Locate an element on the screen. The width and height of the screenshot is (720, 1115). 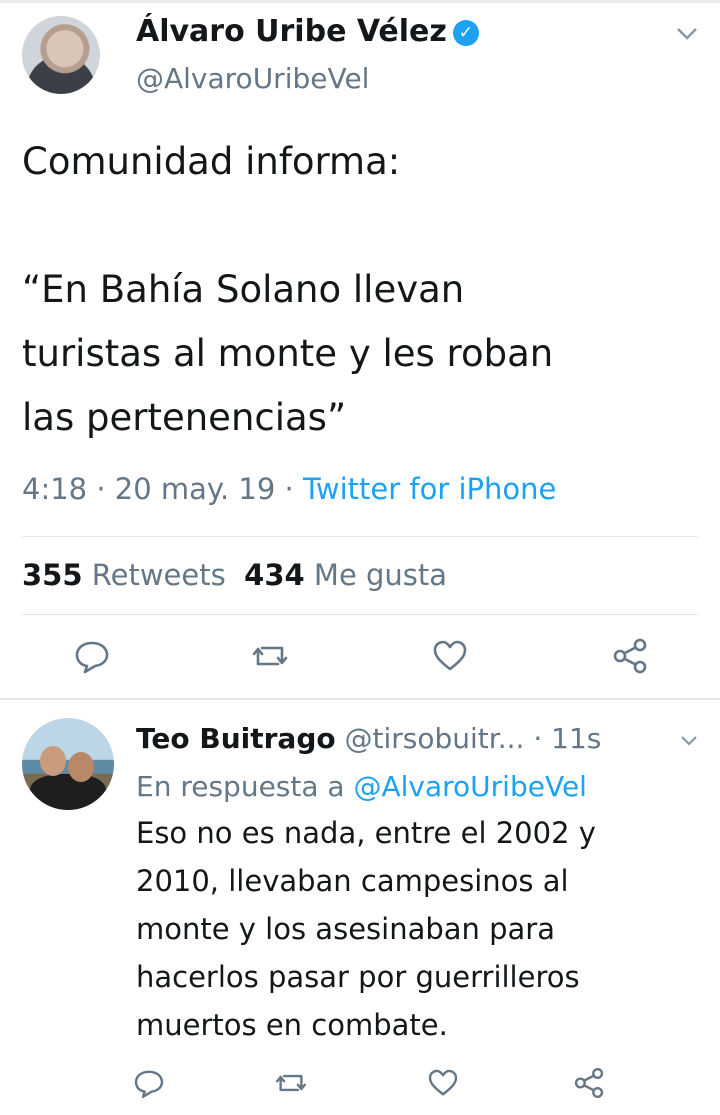
tweet-text-line: turistas al monte y les roban is located at coordinates (288, 353).